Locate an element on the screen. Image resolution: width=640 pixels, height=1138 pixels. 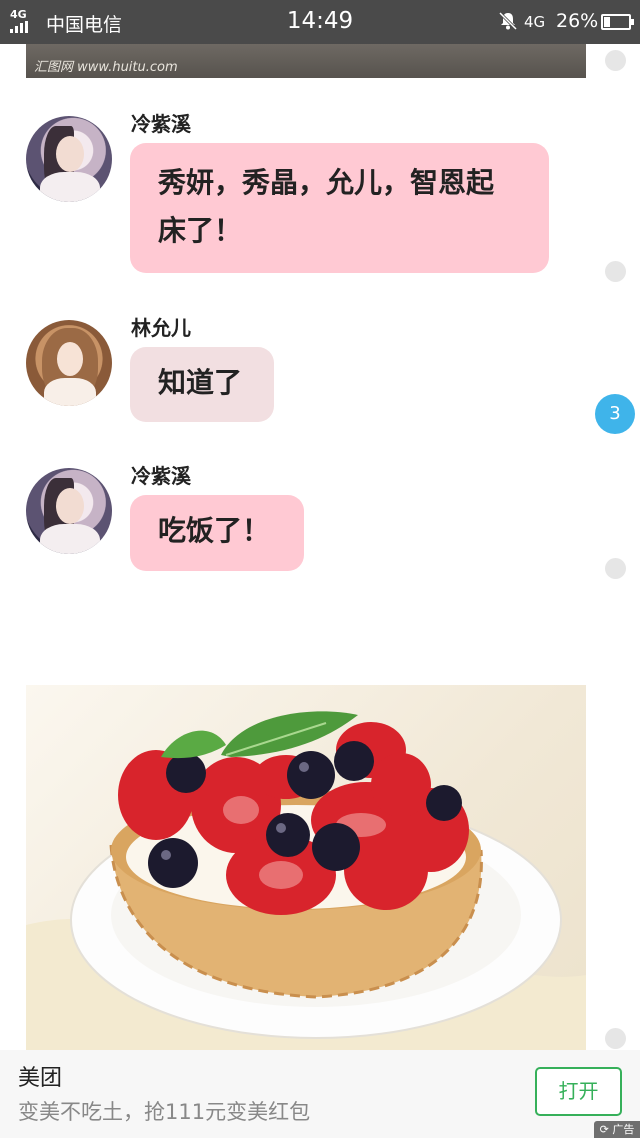
ad-slogan: 变美不吃土，抢111元变美红包 is located at coordinates (164, 1112).